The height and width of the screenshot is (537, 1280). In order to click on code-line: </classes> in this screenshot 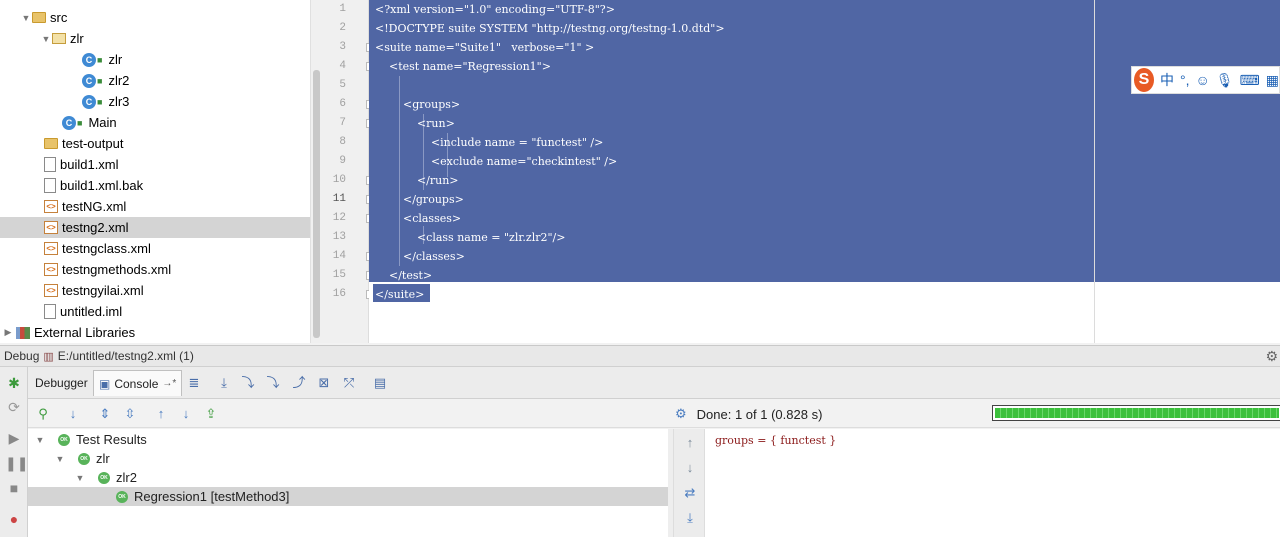, I will do `click(420, 256)`.